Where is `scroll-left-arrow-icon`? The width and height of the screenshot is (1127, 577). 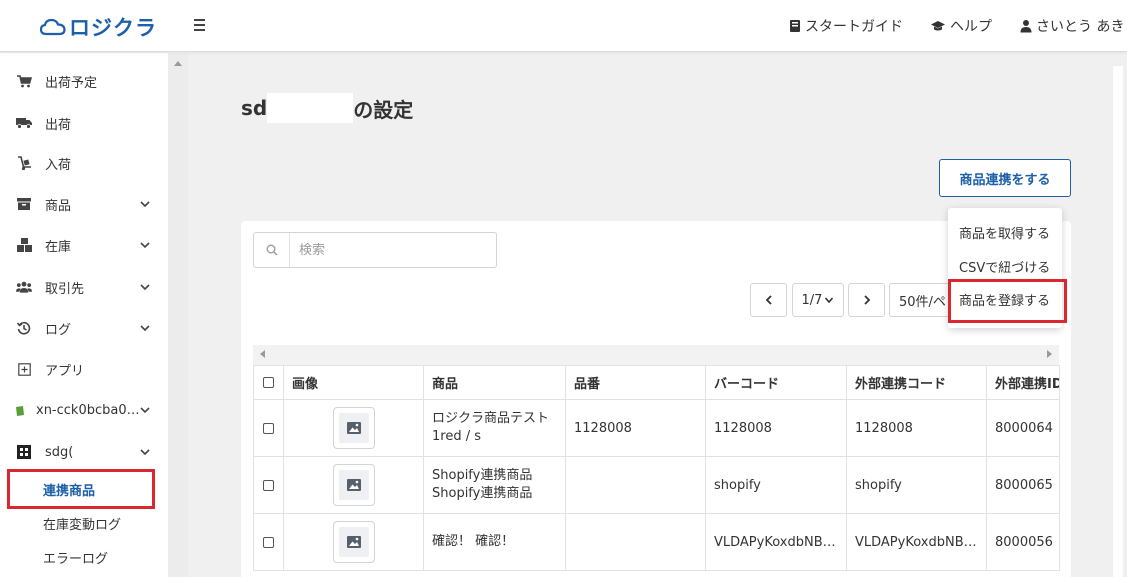
scroll-left-arrow-icon is located at coordinates (262, 354).